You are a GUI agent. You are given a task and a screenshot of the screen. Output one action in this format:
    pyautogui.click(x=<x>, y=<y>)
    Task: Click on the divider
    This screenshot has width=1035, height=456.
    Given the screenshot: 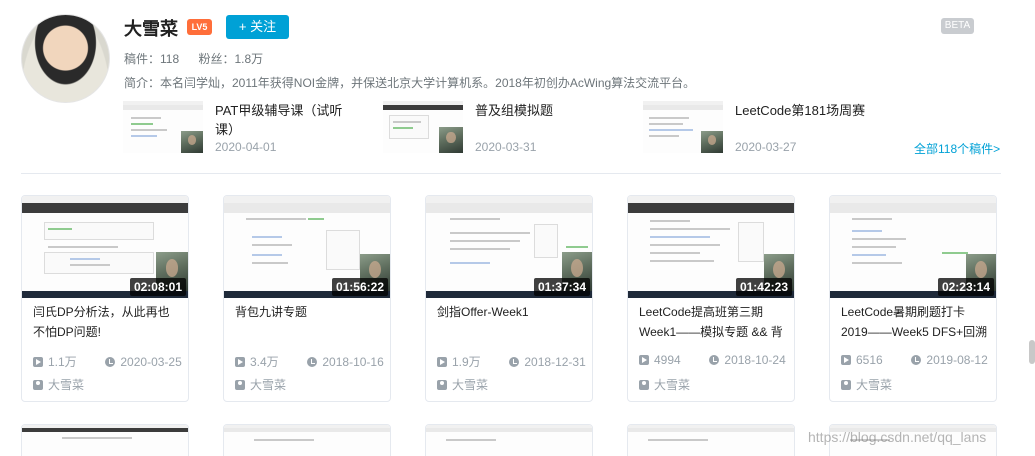 What is the action you would take?
    pyautogui.click(x=511, y=173)
    